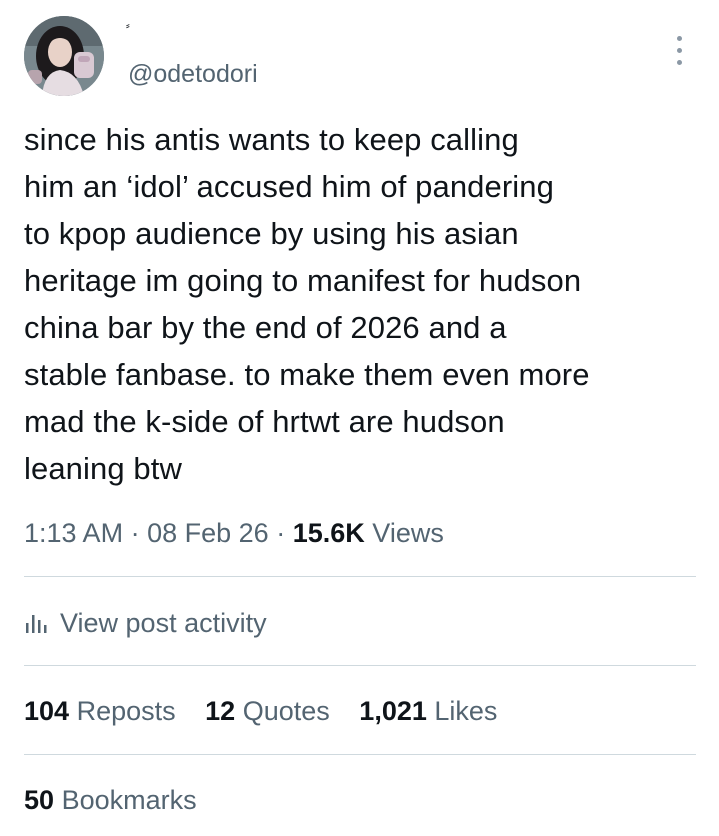 Image resolution: width=719 pixels, height=836 pixels. Describe the element at coordinates (47, 711) in the screenshot. I see `reposts-count: 104` at that location.